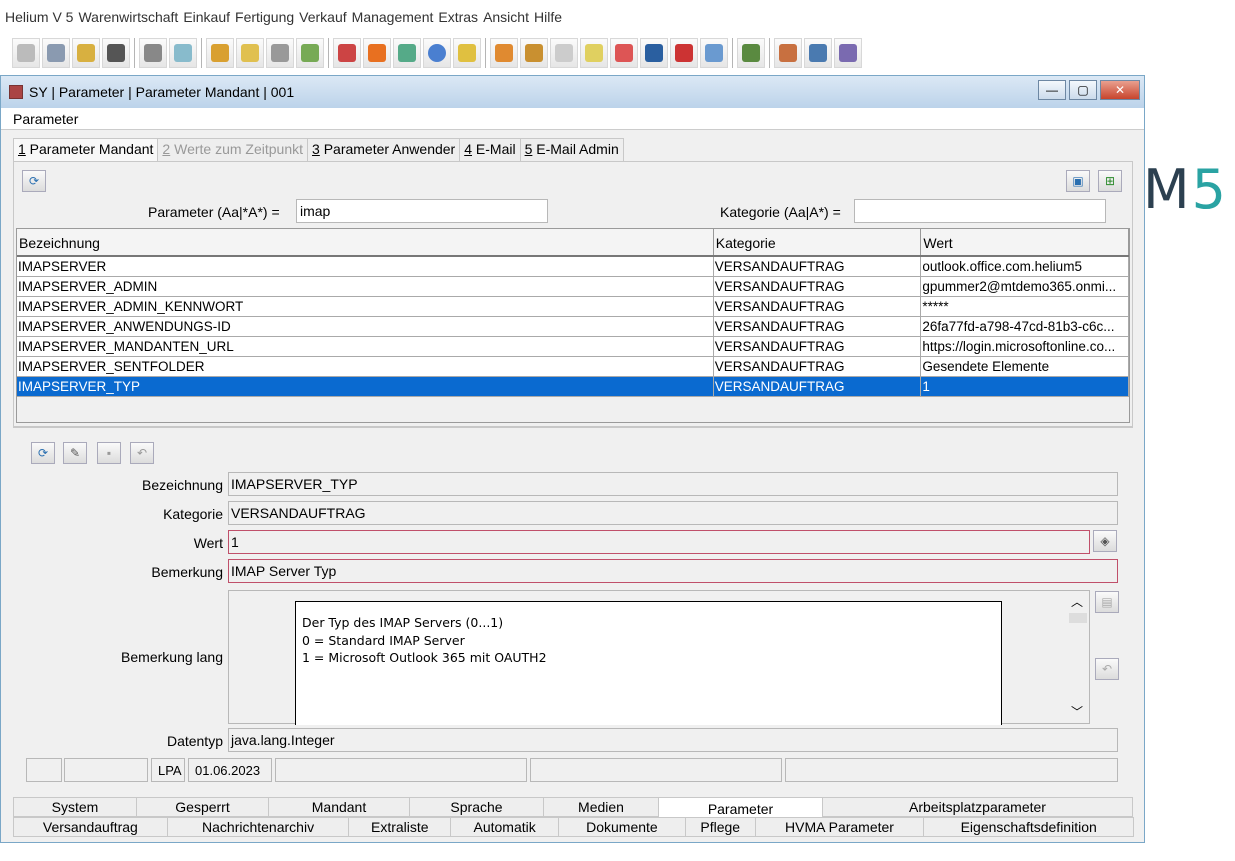  I want to click on tab-hvma-parameter: HVMA Parameter, so click(839, 827).